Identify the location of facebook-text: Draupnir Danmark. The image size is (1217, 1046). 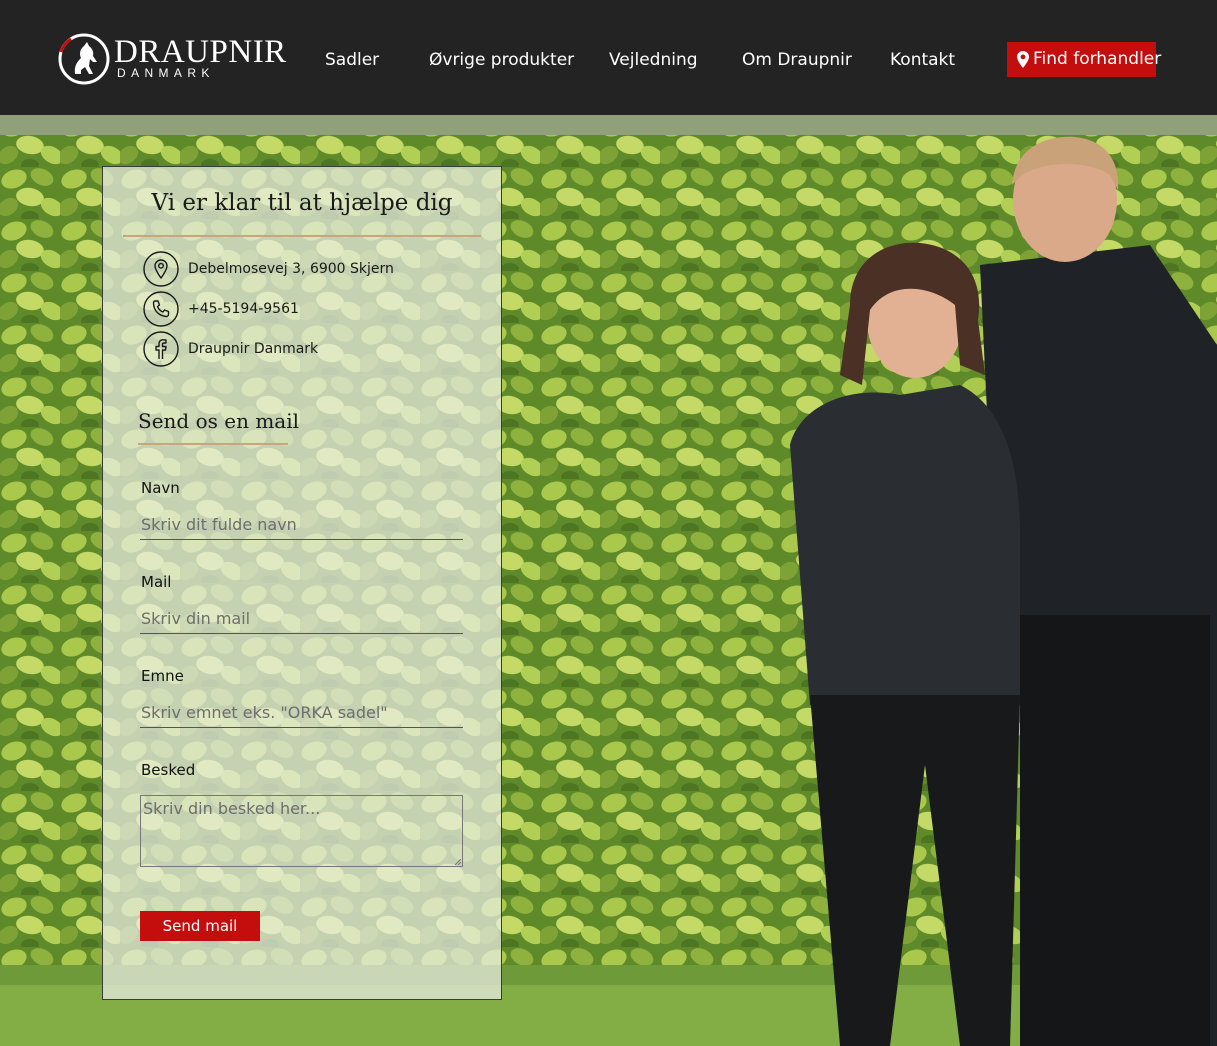
(253, 349).